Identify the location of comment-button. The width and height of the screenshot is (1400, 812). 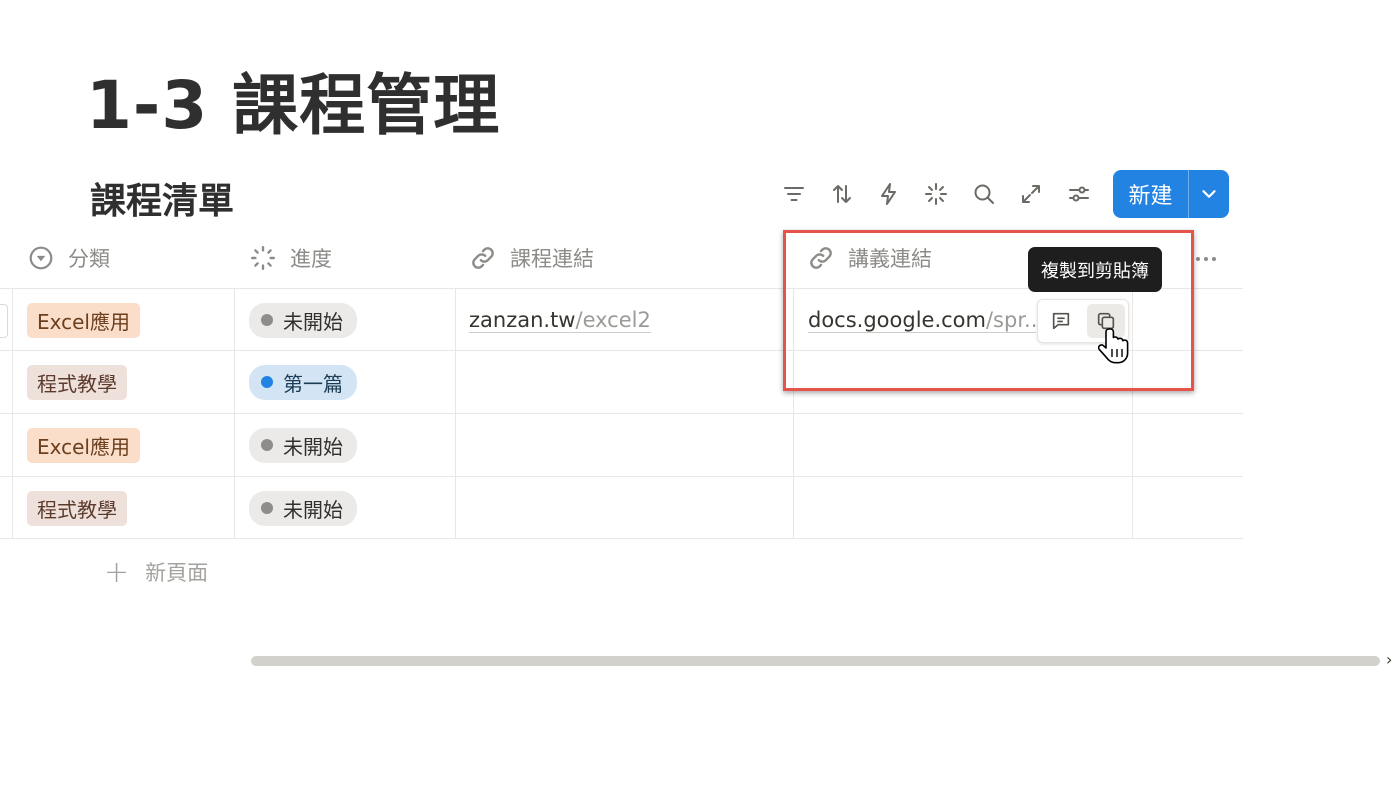
(1061, 321).